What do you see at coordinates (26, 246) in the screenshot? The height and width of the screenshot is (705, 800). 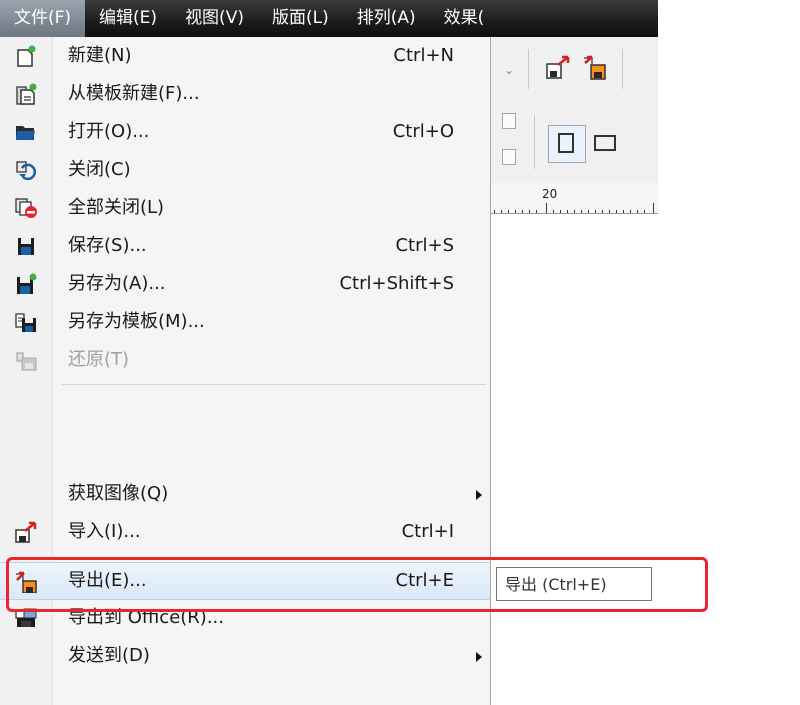 I see `save-icon` at bounding box center [26, 246].